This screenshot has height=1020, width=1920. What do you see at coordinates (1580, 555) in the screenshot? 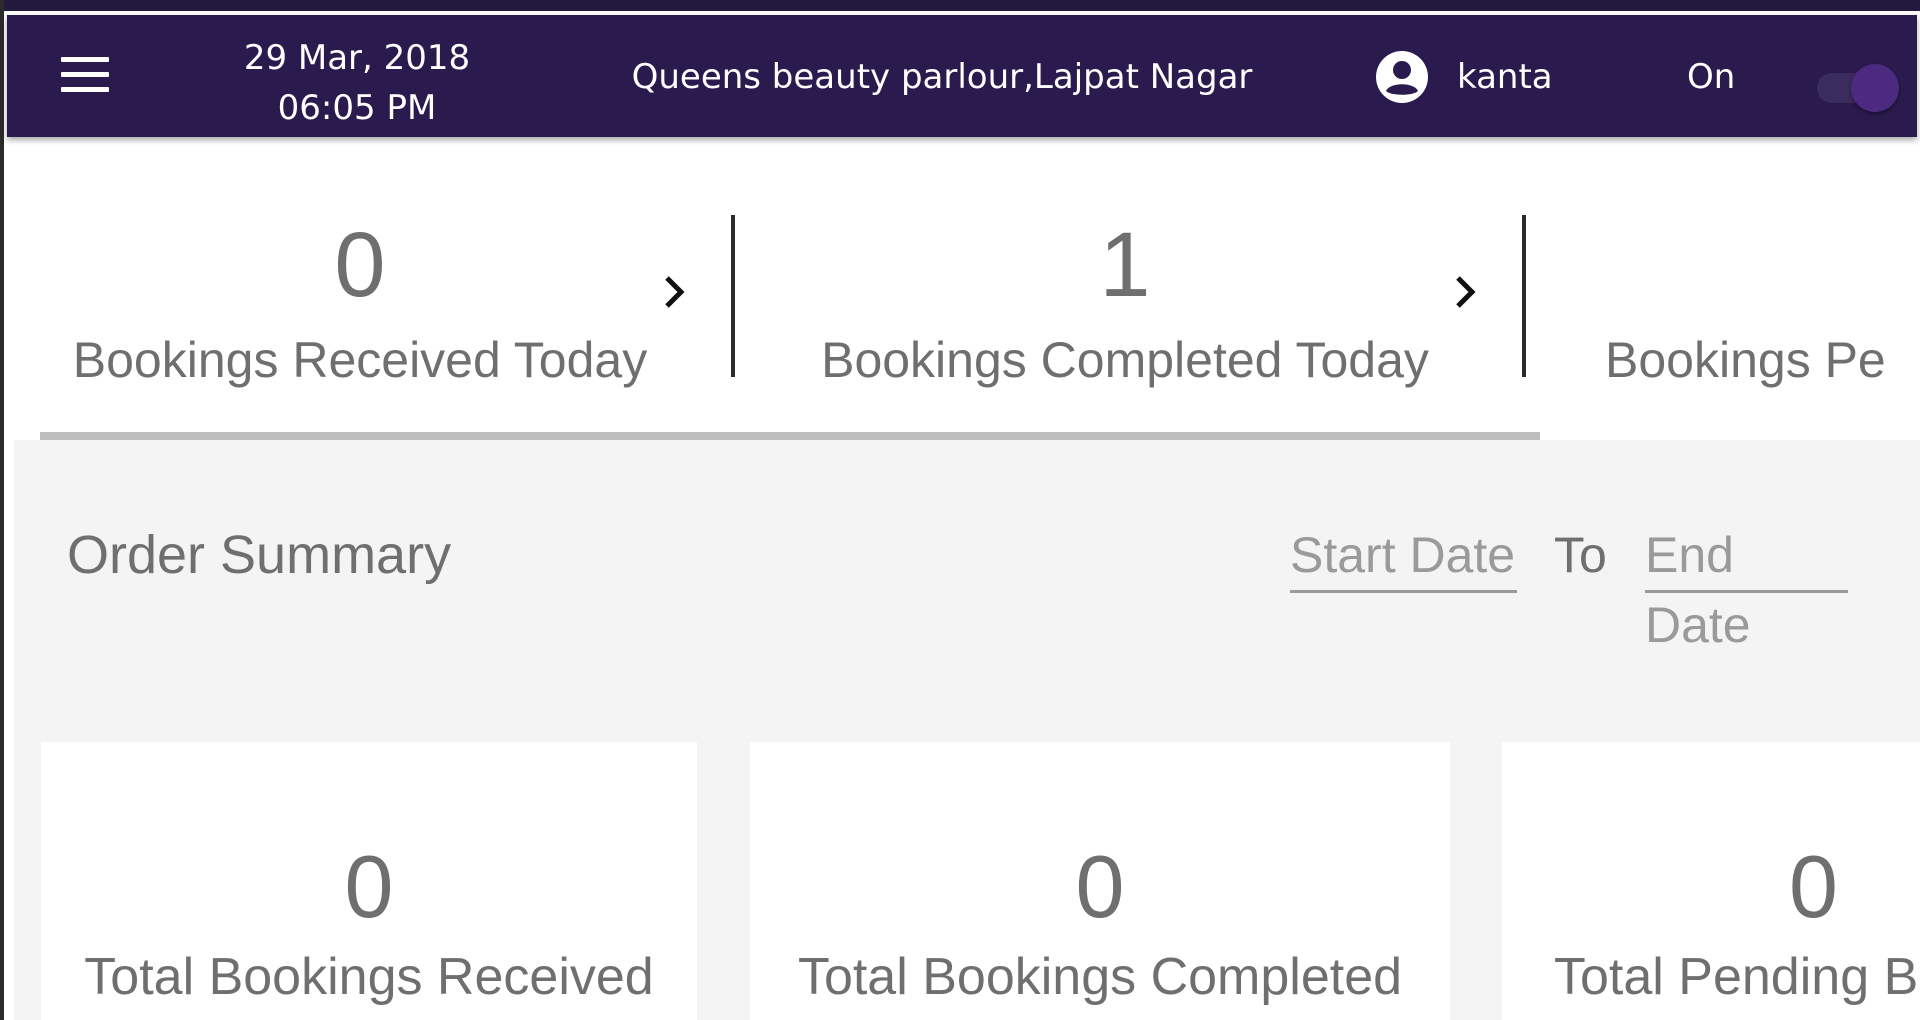
I see `to-label: To` at bounding box center [1580, 555].